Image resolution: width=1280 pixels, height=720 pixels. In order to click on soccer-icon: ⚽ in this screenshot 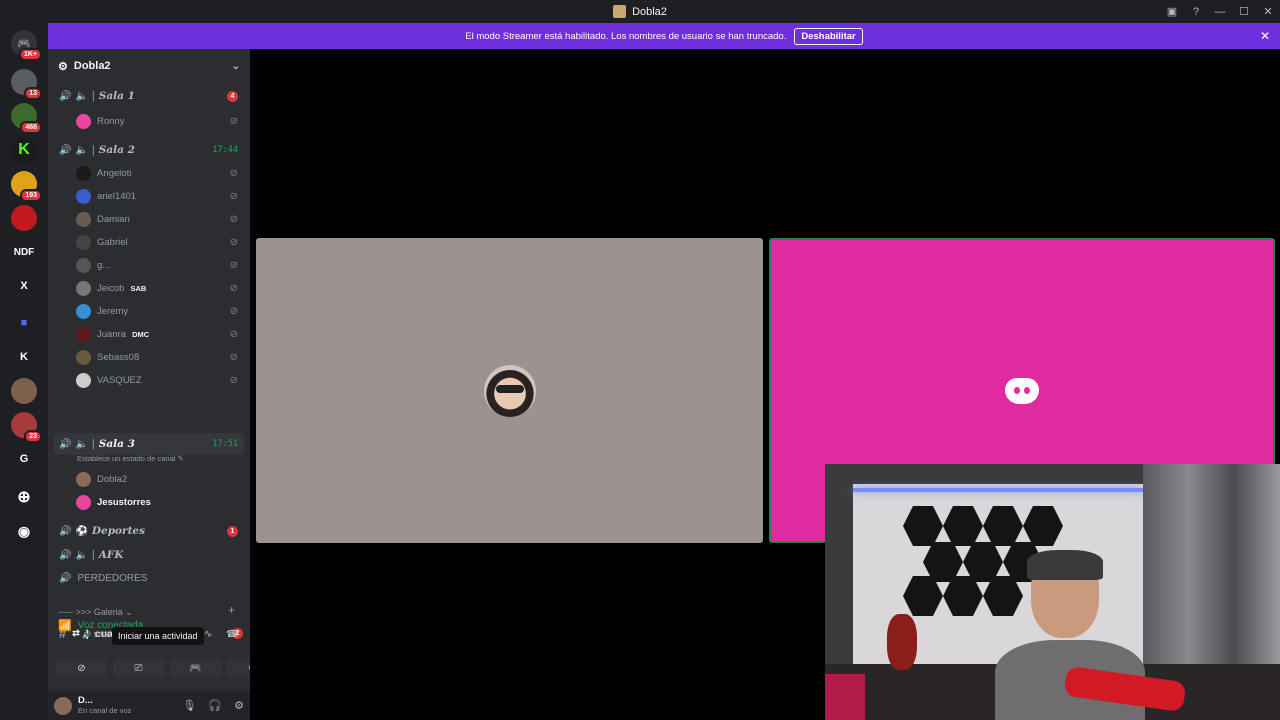, I will do `click(81, 531)`.